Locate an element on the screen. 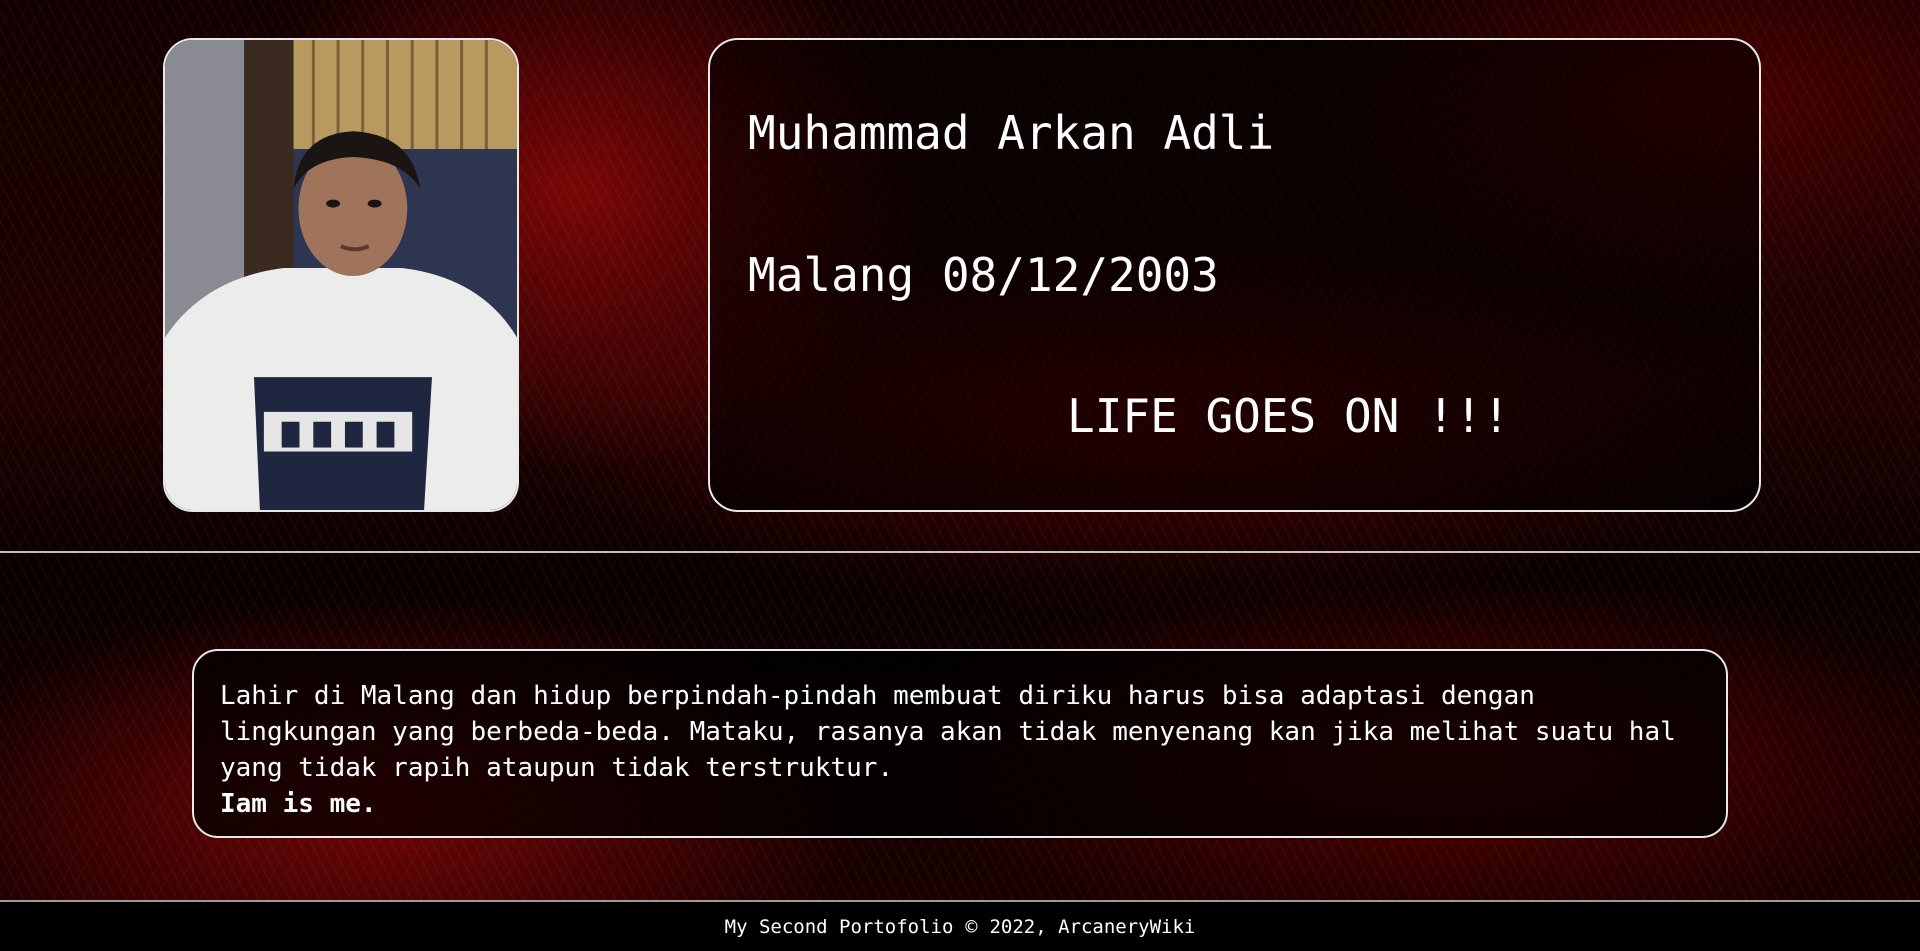 Image resolution: width=1920 pixels, height=951 pixels. profile-photo-image is located at coordinates (341, 275).